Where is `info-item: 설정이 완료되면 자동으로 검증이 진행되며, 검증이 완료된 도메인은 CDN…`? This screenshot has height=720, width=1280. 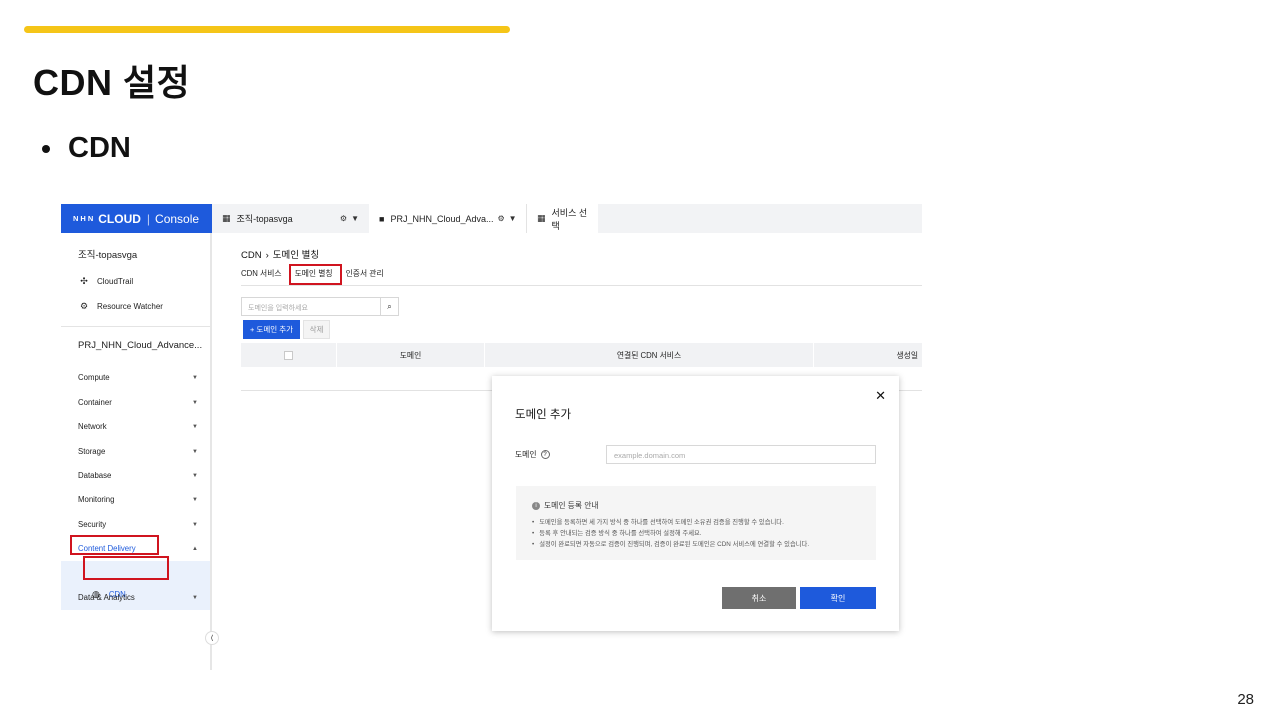 info-item: 설정이 완료되면 자동으로 검증이 진행되며, 검증이 완료된 도메인은 CDN… is located at coordinates (670, 544).